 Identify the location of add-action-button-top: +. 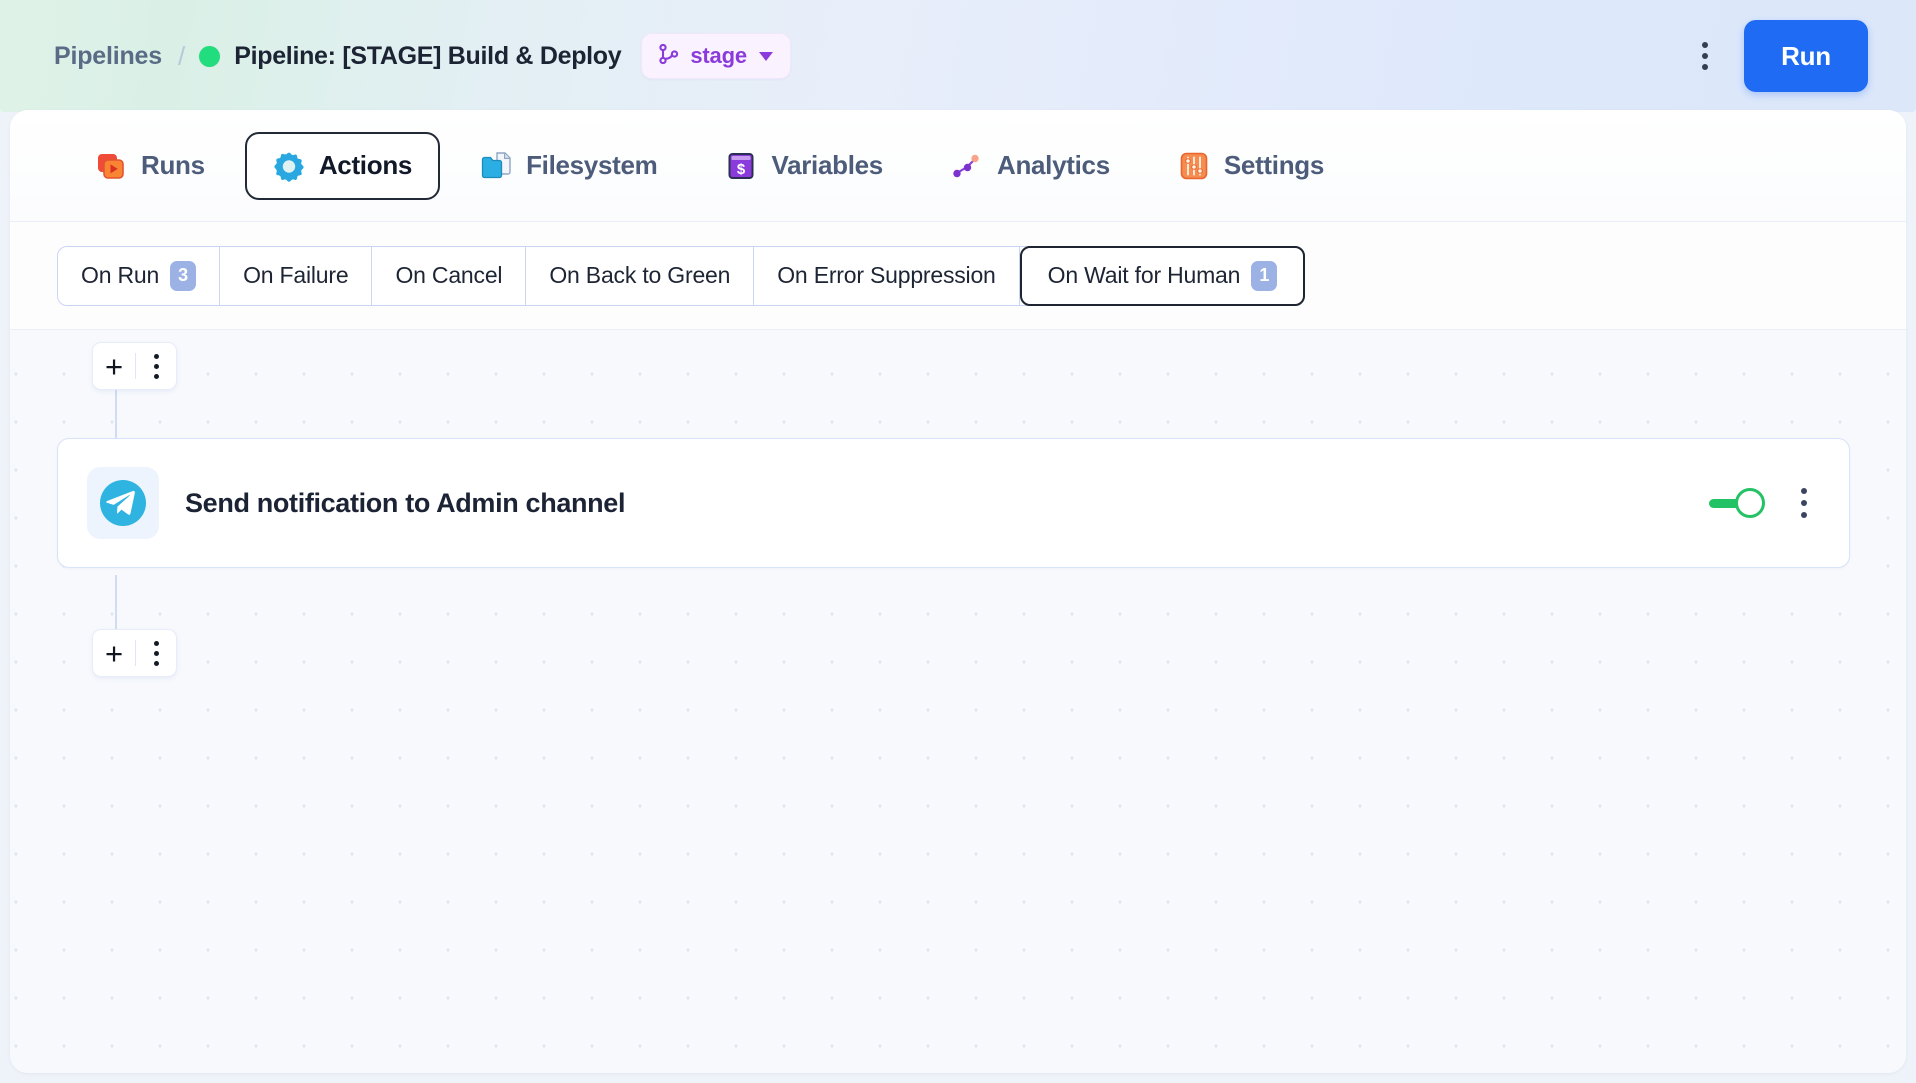
(134, 366).